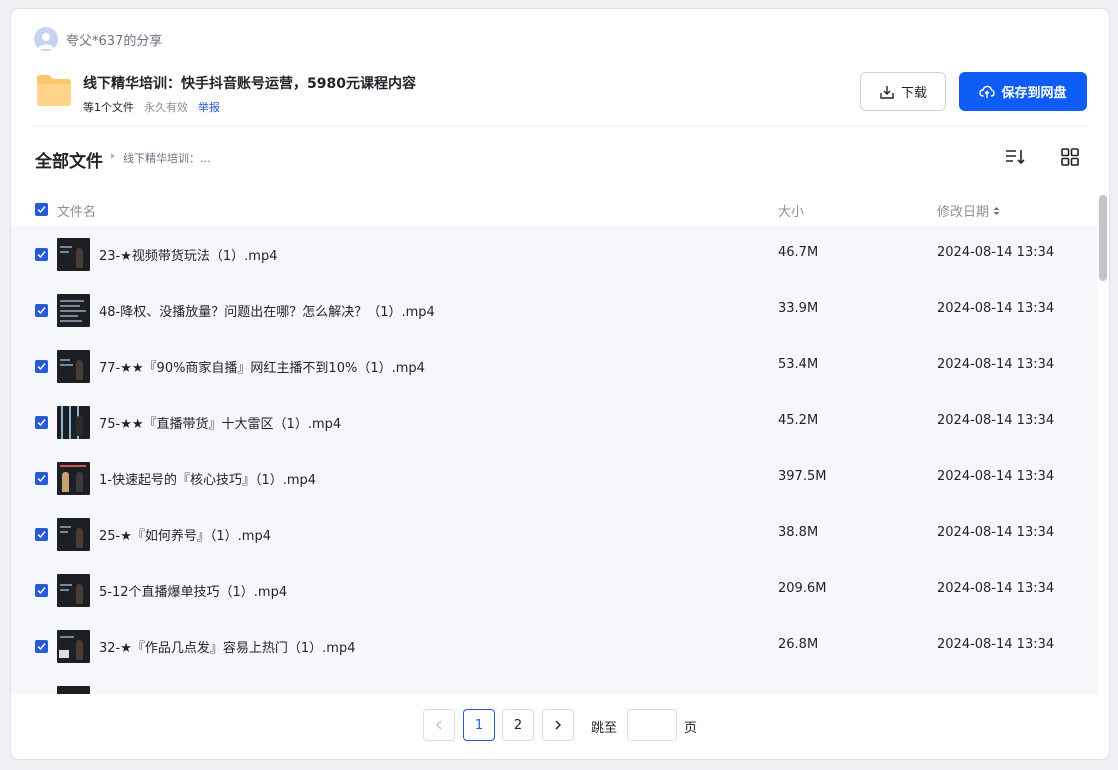 This screenshot has width=1118, height=770. I want to click on file-count: 等1个文件, so click(108, 107).